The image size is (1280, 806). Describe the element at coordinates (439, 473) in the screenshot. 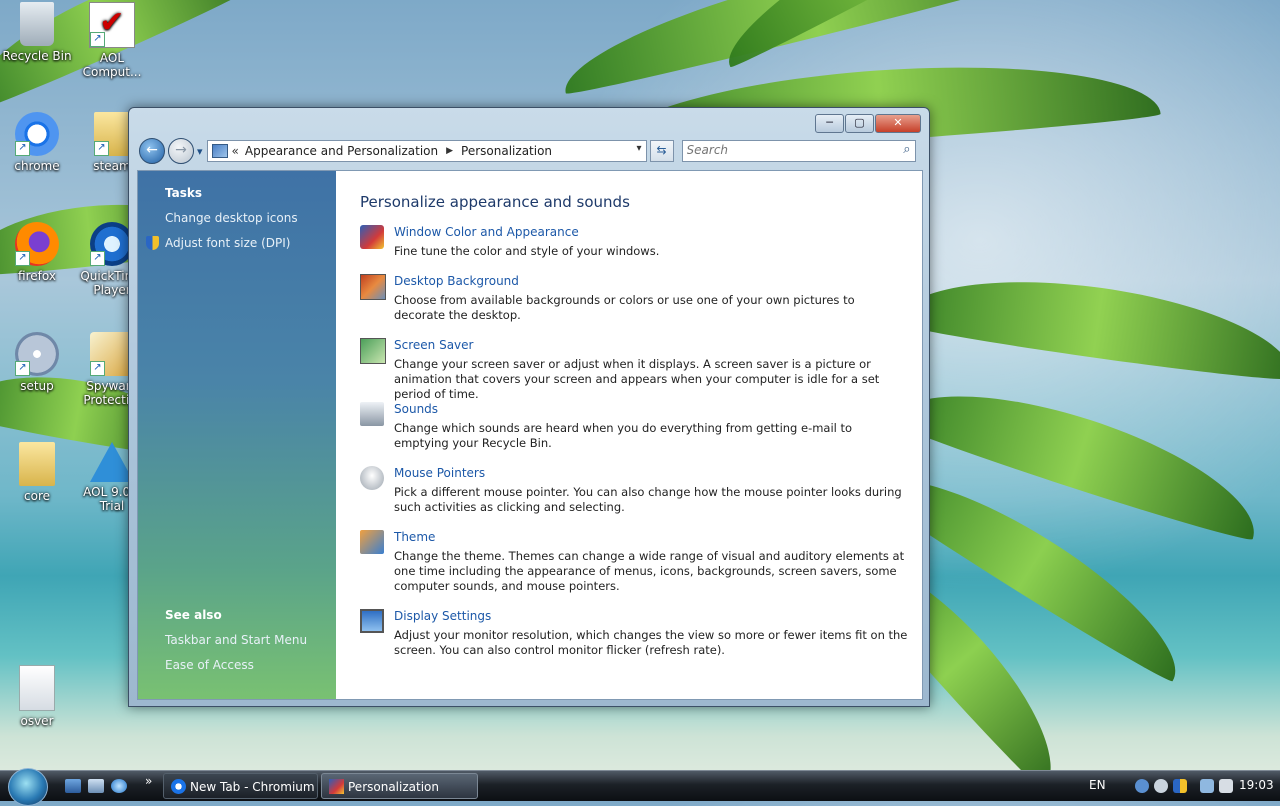

I see `mouse-pointers-link: Mouse Pointers` at that location.